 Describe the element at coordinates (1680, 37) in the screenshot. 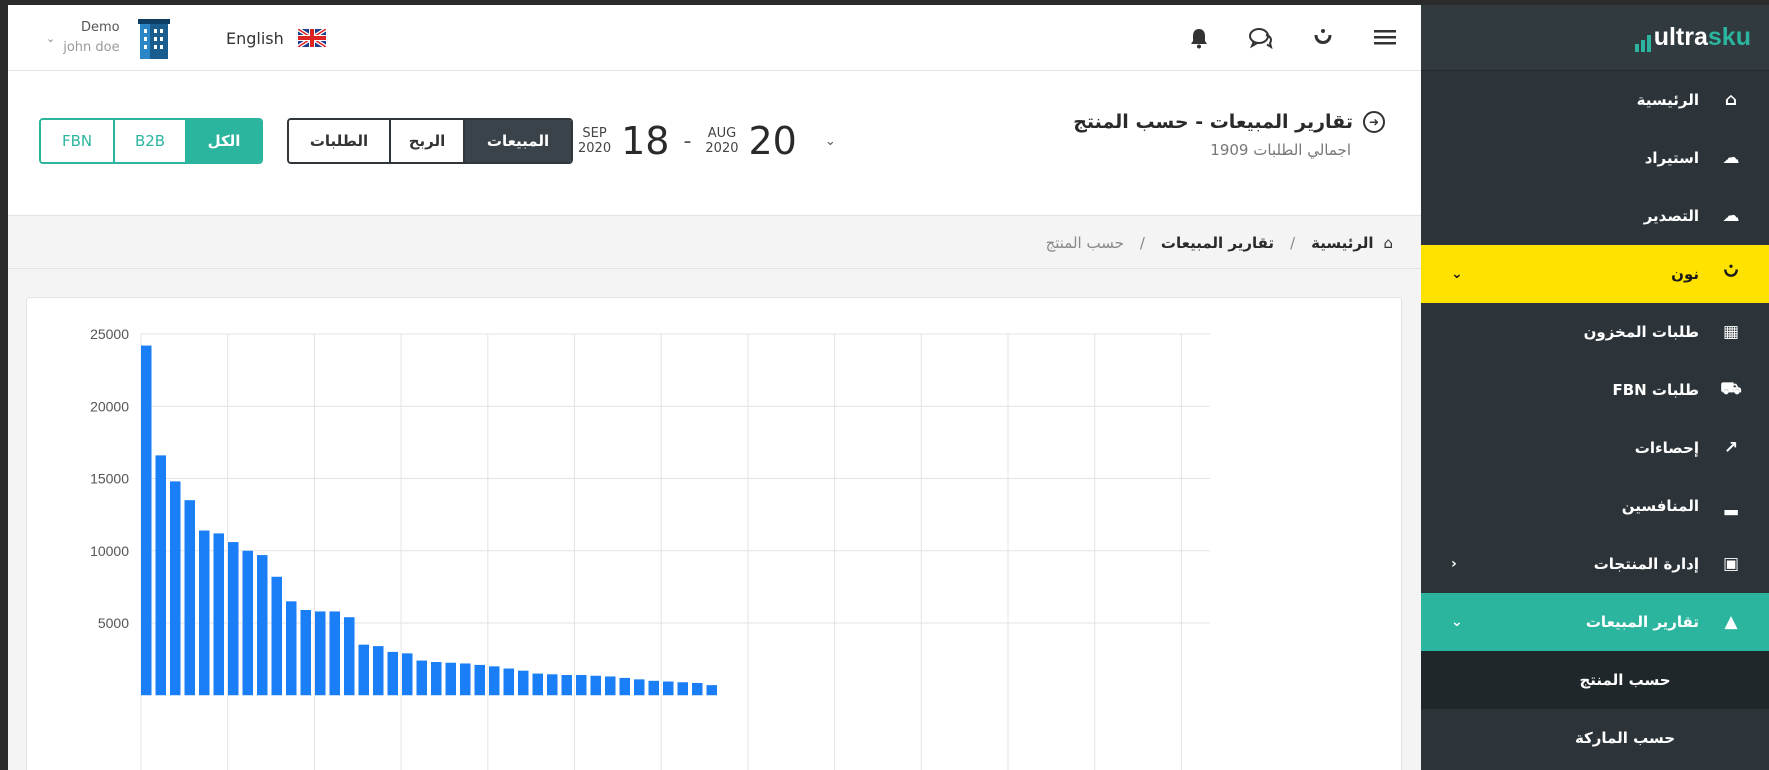

I see `logo-text-main: ultra` at that location.